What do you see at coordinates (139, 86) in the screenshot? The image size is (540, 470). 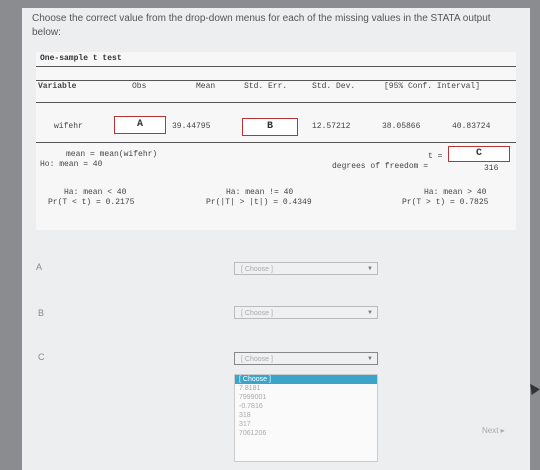 I see `header-obs: Obs` at bounding box center [139, 86].